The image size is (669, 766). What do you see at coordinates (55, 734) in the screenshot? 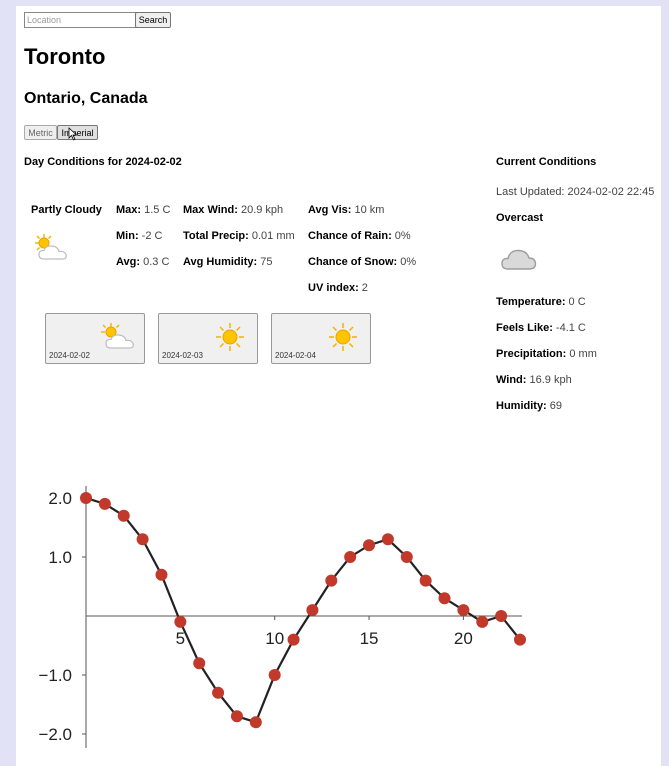
I see `y-tick-label: −2.0` at bounding box center [55, 734].